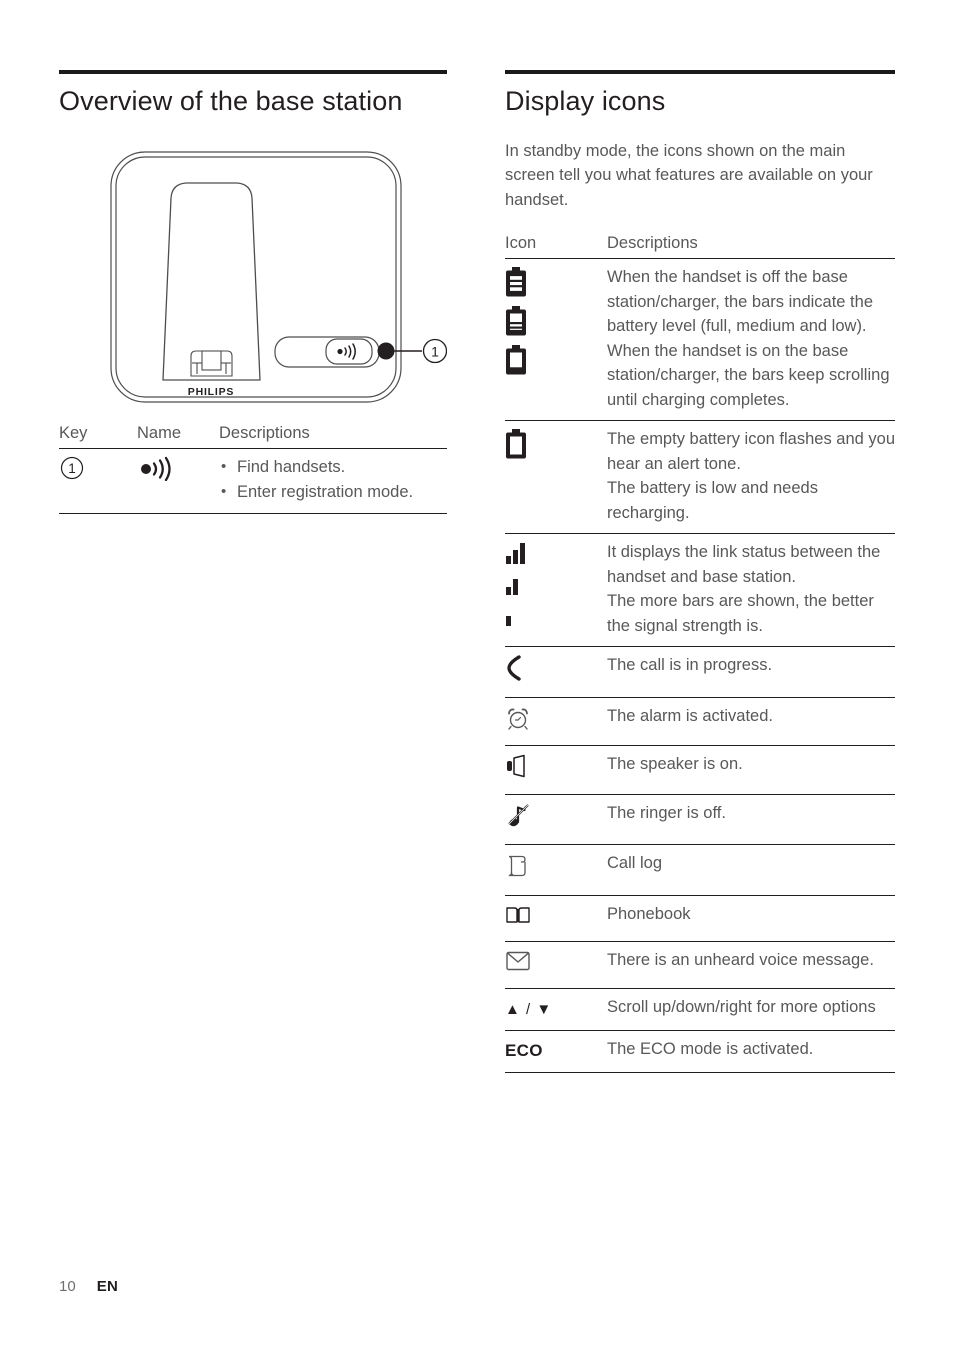 The width and height of the screenshot is (954, 1350). I want to click on table-row: The speaker is on., so click(700, 770).